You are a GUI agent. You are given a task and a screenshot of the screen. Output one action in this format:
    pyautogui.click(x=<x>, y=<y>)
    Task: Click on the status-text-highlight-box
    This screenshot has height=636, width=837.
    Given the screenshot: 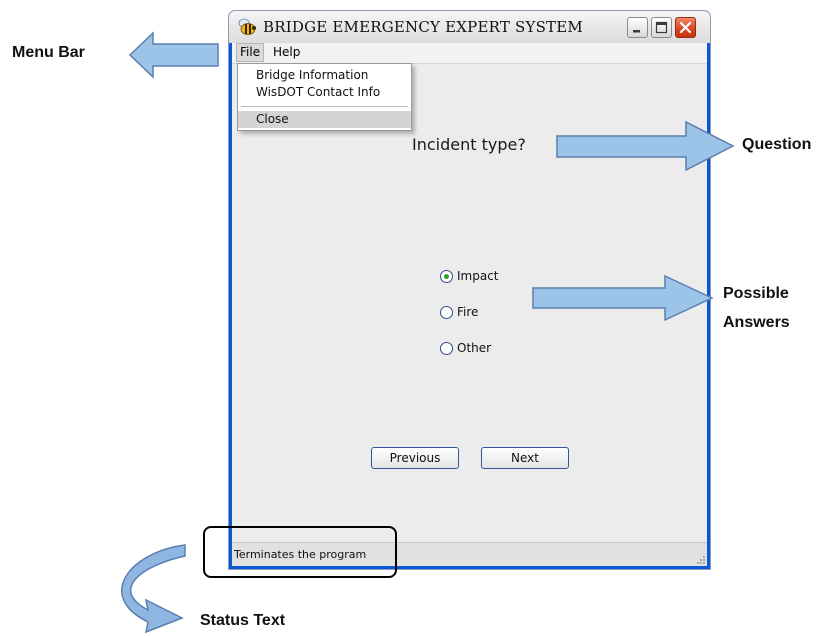 What is the action you would take?
    pyautogui.click(x=300, y=552)
    